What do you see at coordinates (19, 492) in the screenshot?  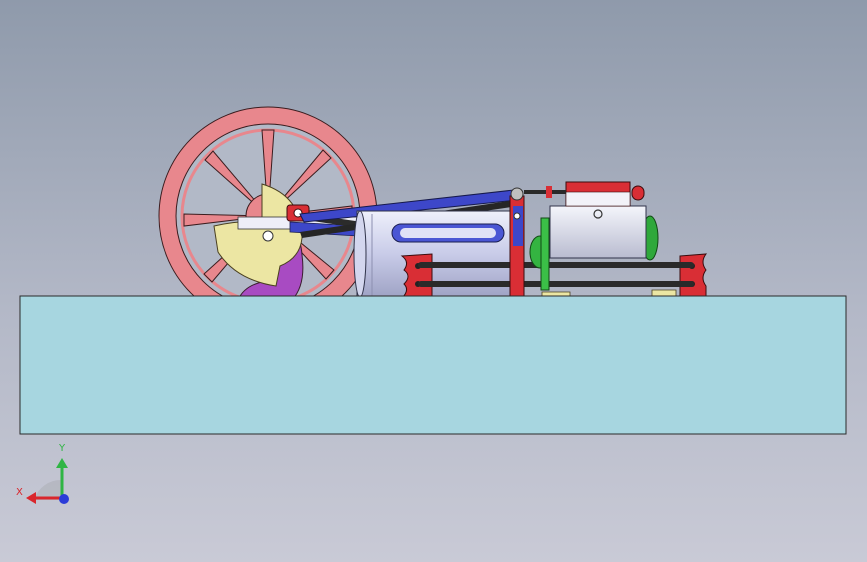 I see `x-axis-label: X` at bounding box center [19, 492].